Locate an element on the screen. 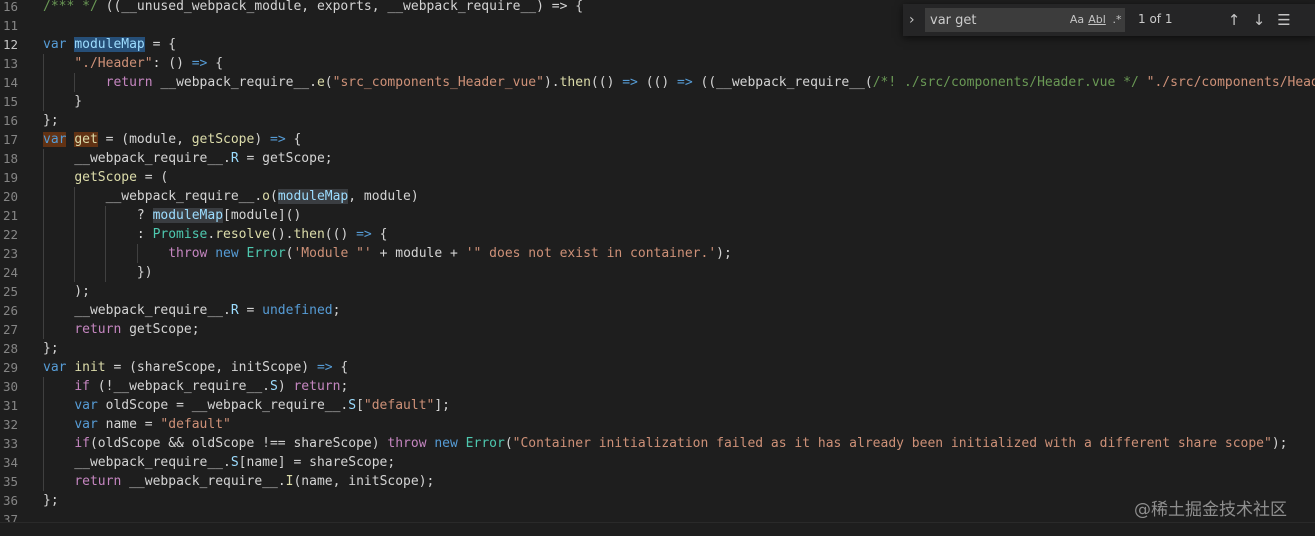 Image resolution: width=1315 pixels, height=536 pixels. code-line: 19 getScope = ( is located at coordinates (657, 177).